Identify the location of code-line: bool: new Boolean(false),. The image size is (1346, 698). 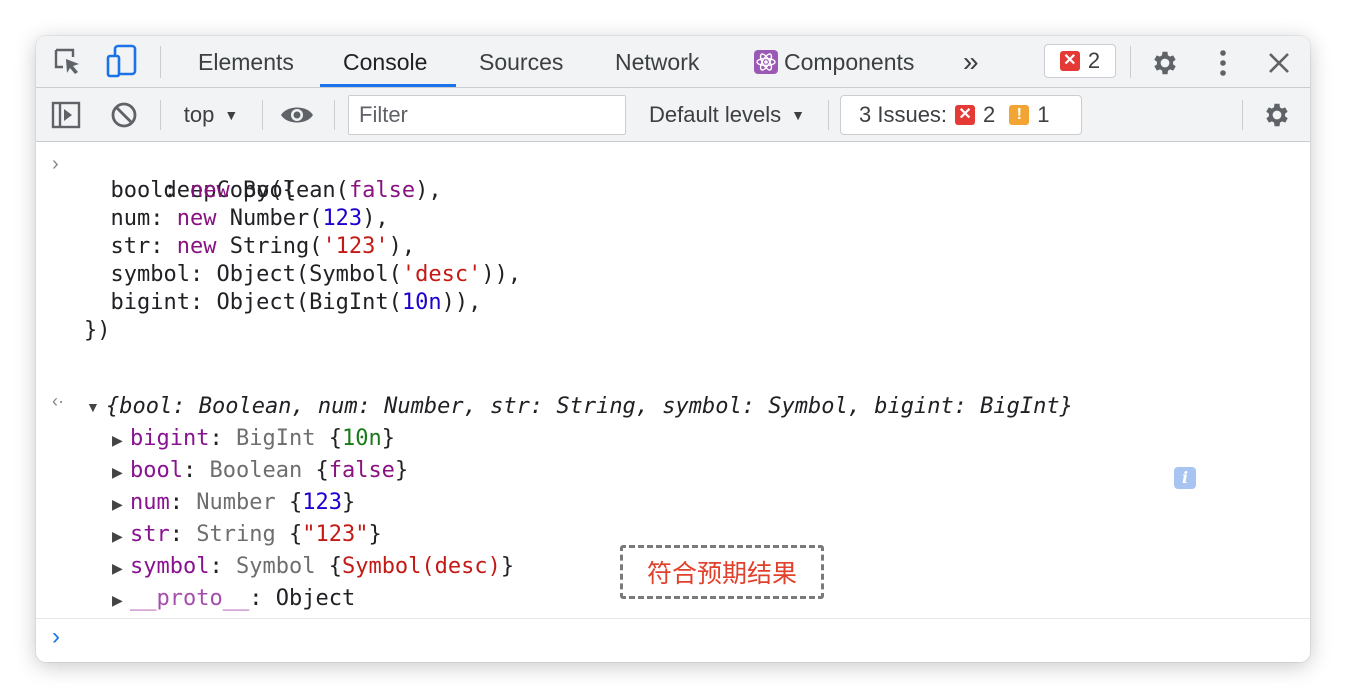
(262, 191).